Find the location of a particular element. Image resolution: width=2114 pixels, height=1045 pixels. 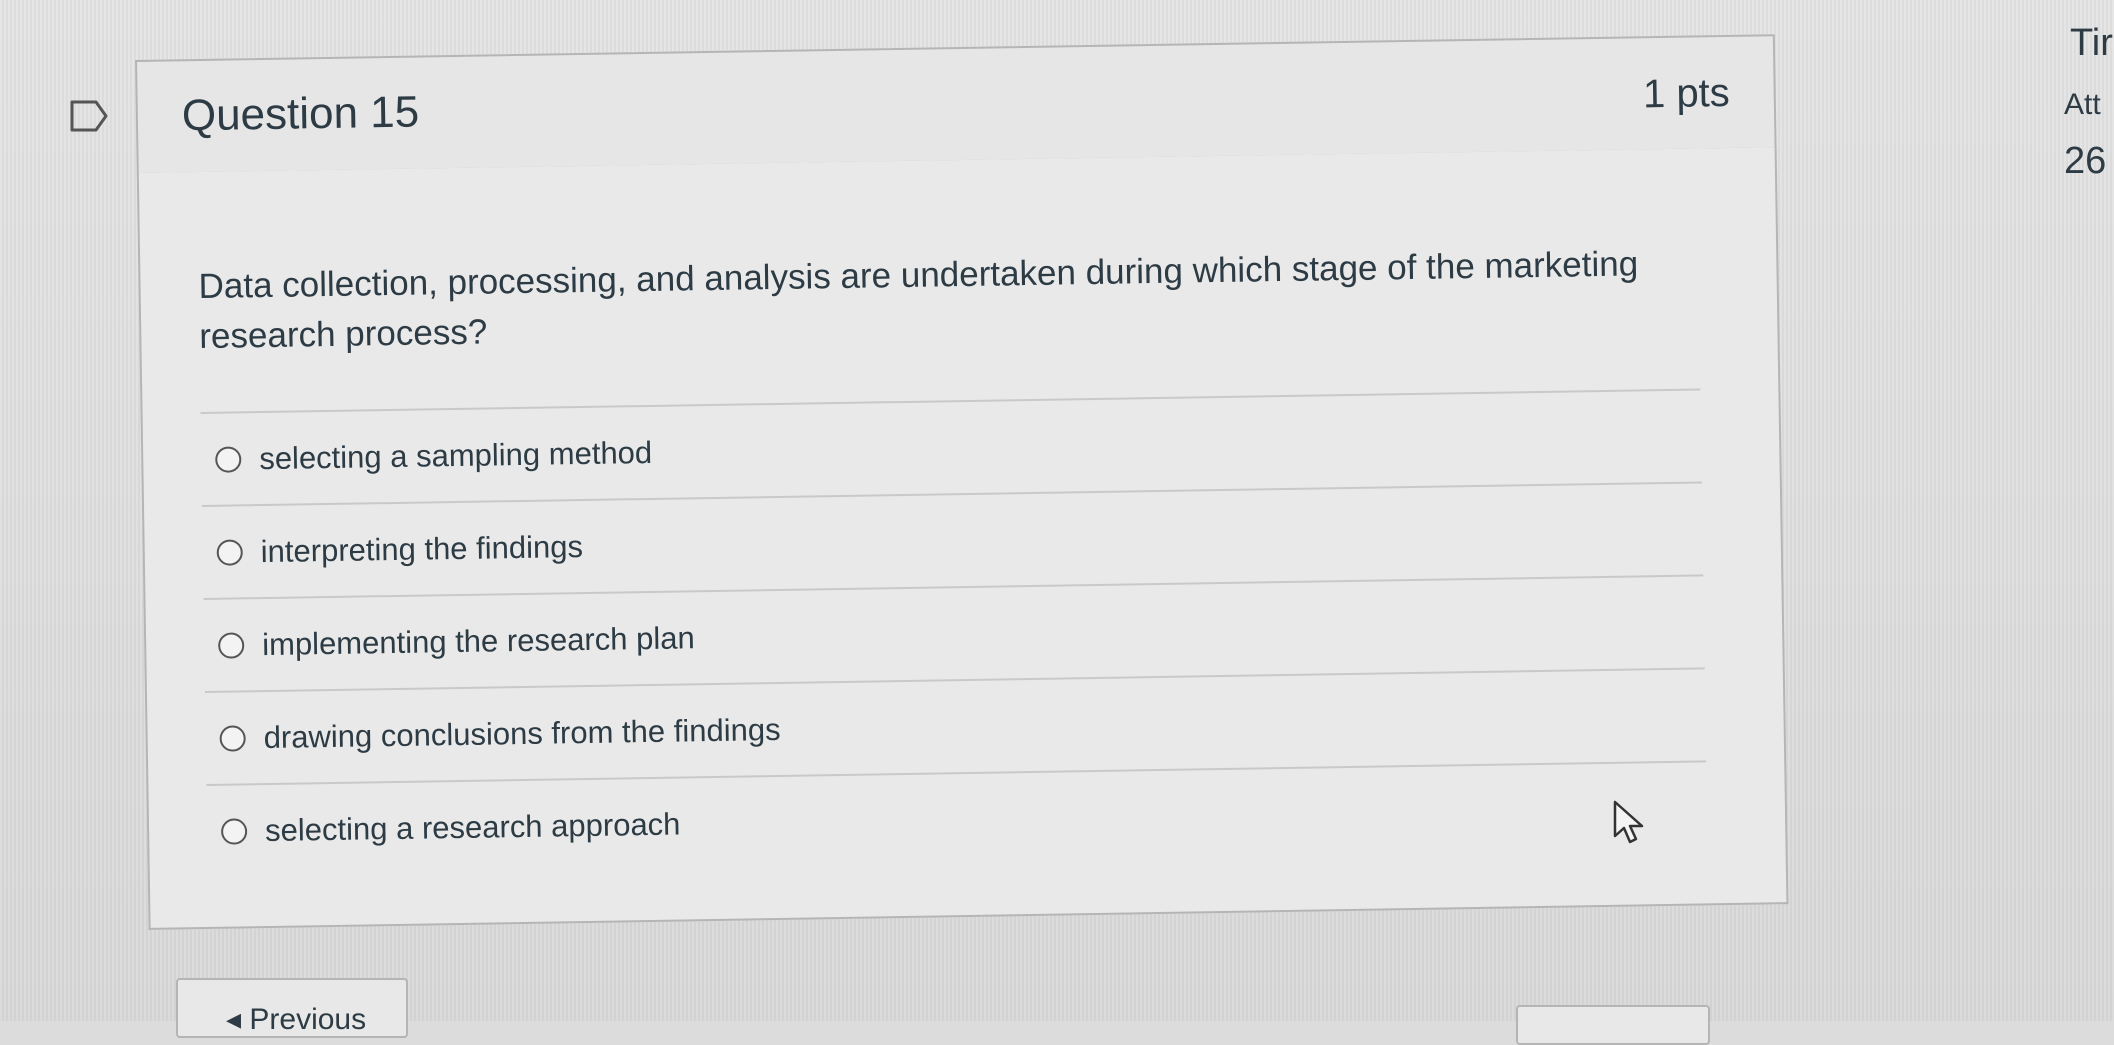

question-title: Question 15 is located at coordinates (300, 114).